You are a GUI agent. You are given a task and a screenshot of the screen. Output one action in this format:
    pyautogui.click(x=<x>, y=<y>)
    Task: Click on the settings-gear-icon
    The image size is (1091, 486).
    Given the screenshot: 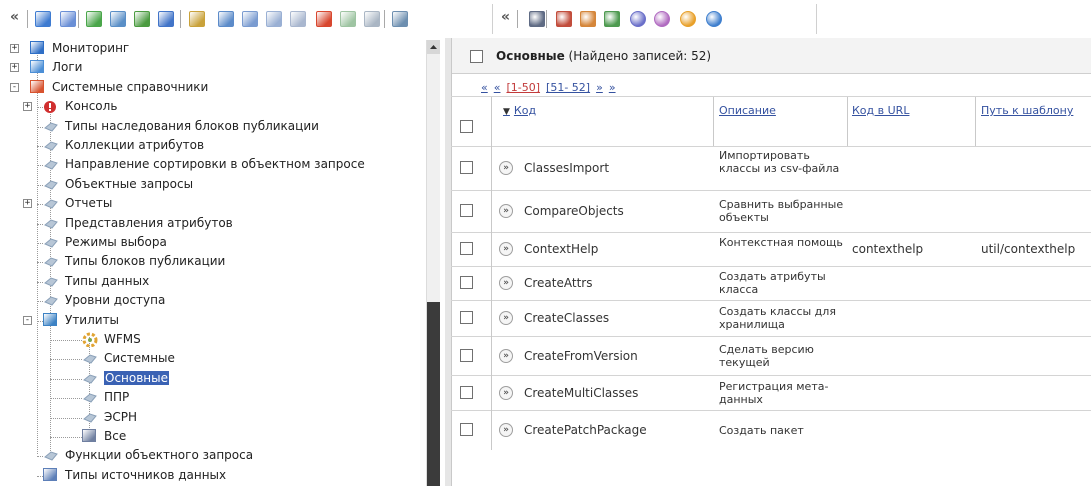 What is the action you would take?
    pyautogui.click(x=118, y=19)
    